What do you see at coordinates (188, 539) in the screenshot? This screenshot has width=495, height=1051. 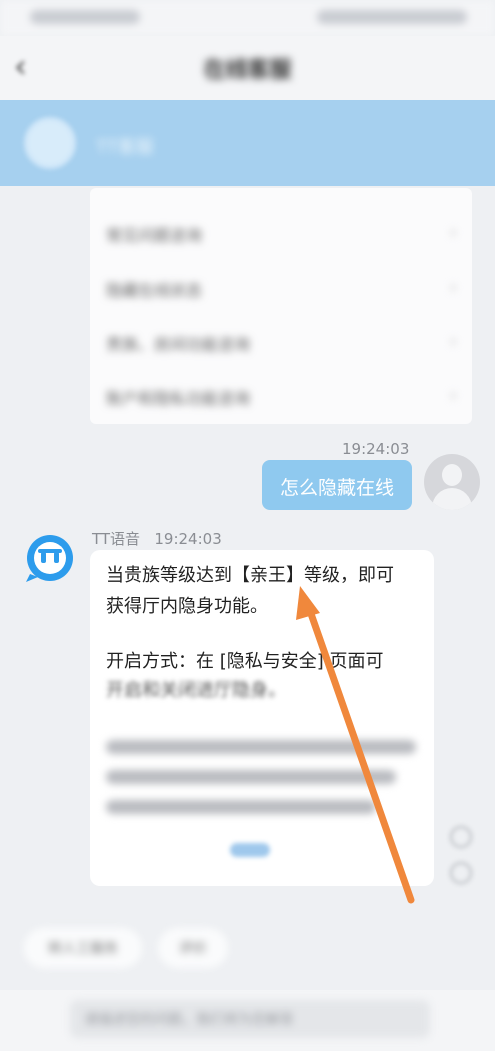 I see `bot-message-time: 19:24:03` at bounding box center [188, 539].